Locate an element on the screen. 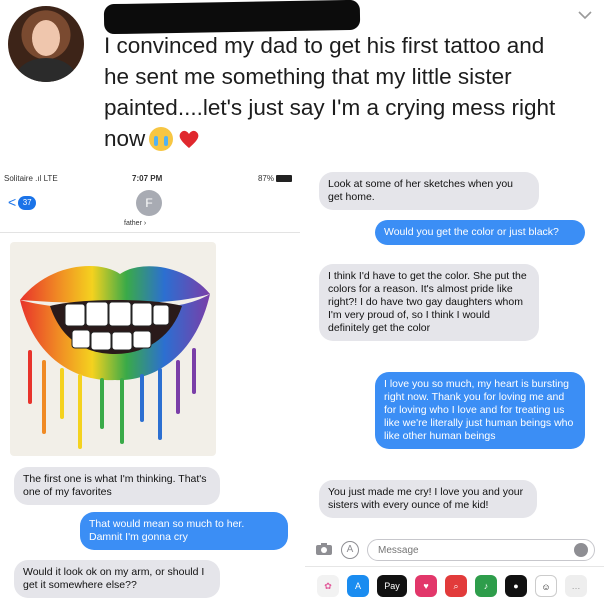 The width and height of the screenshot is (604, 600). contact-name-text: father is located at coordinates (133, 223).